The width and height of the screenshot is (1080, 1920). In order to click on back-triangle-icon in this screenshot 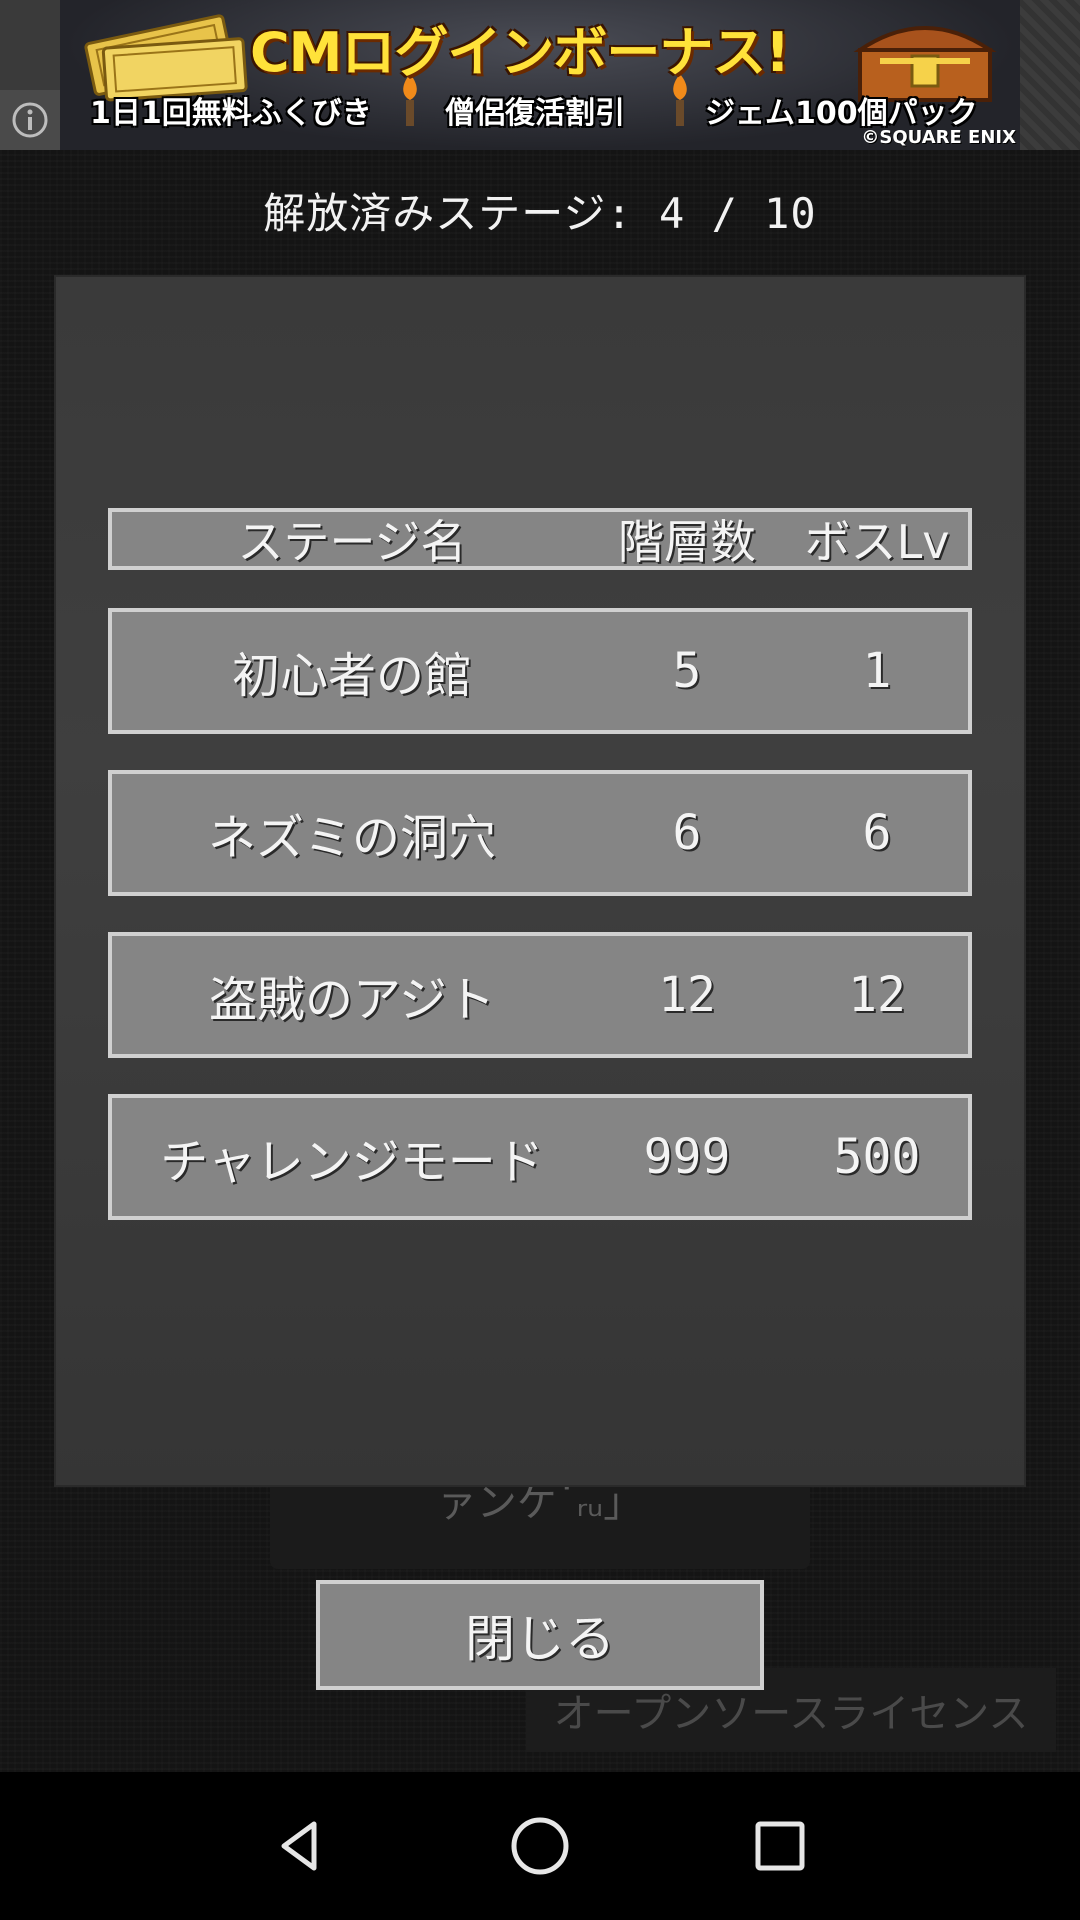, I will do `click(299, 1846)`.